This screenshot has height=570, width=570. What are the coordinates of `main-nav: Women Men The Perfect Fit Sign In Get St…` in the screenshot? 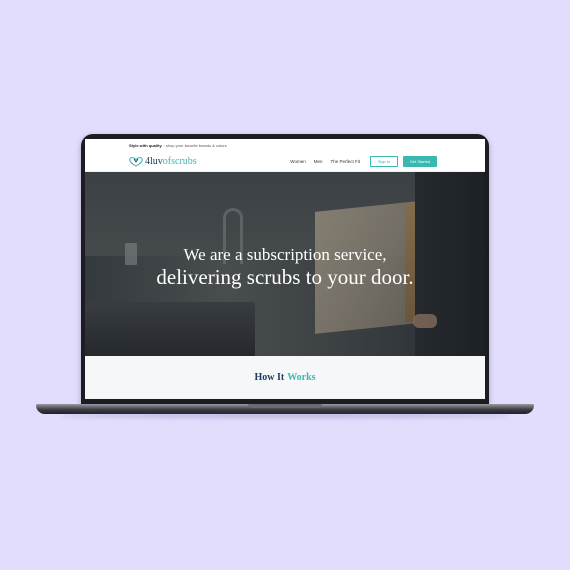 It's located at (359, 161).